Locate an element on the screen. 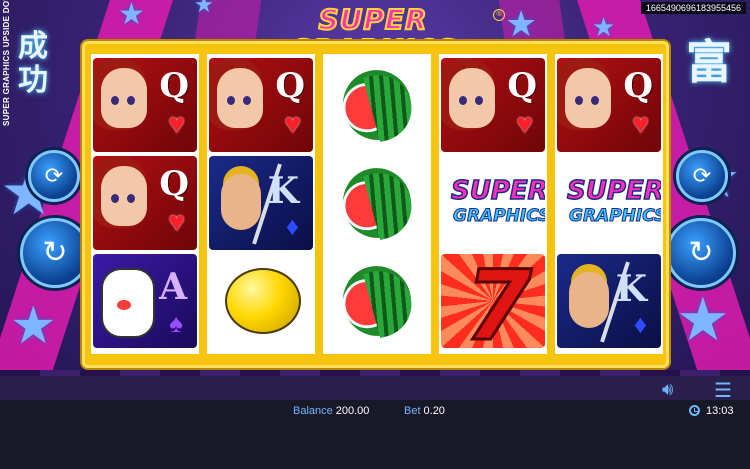  reel-2: Q ♥ K ♦ is located at coordinates (261, 204).